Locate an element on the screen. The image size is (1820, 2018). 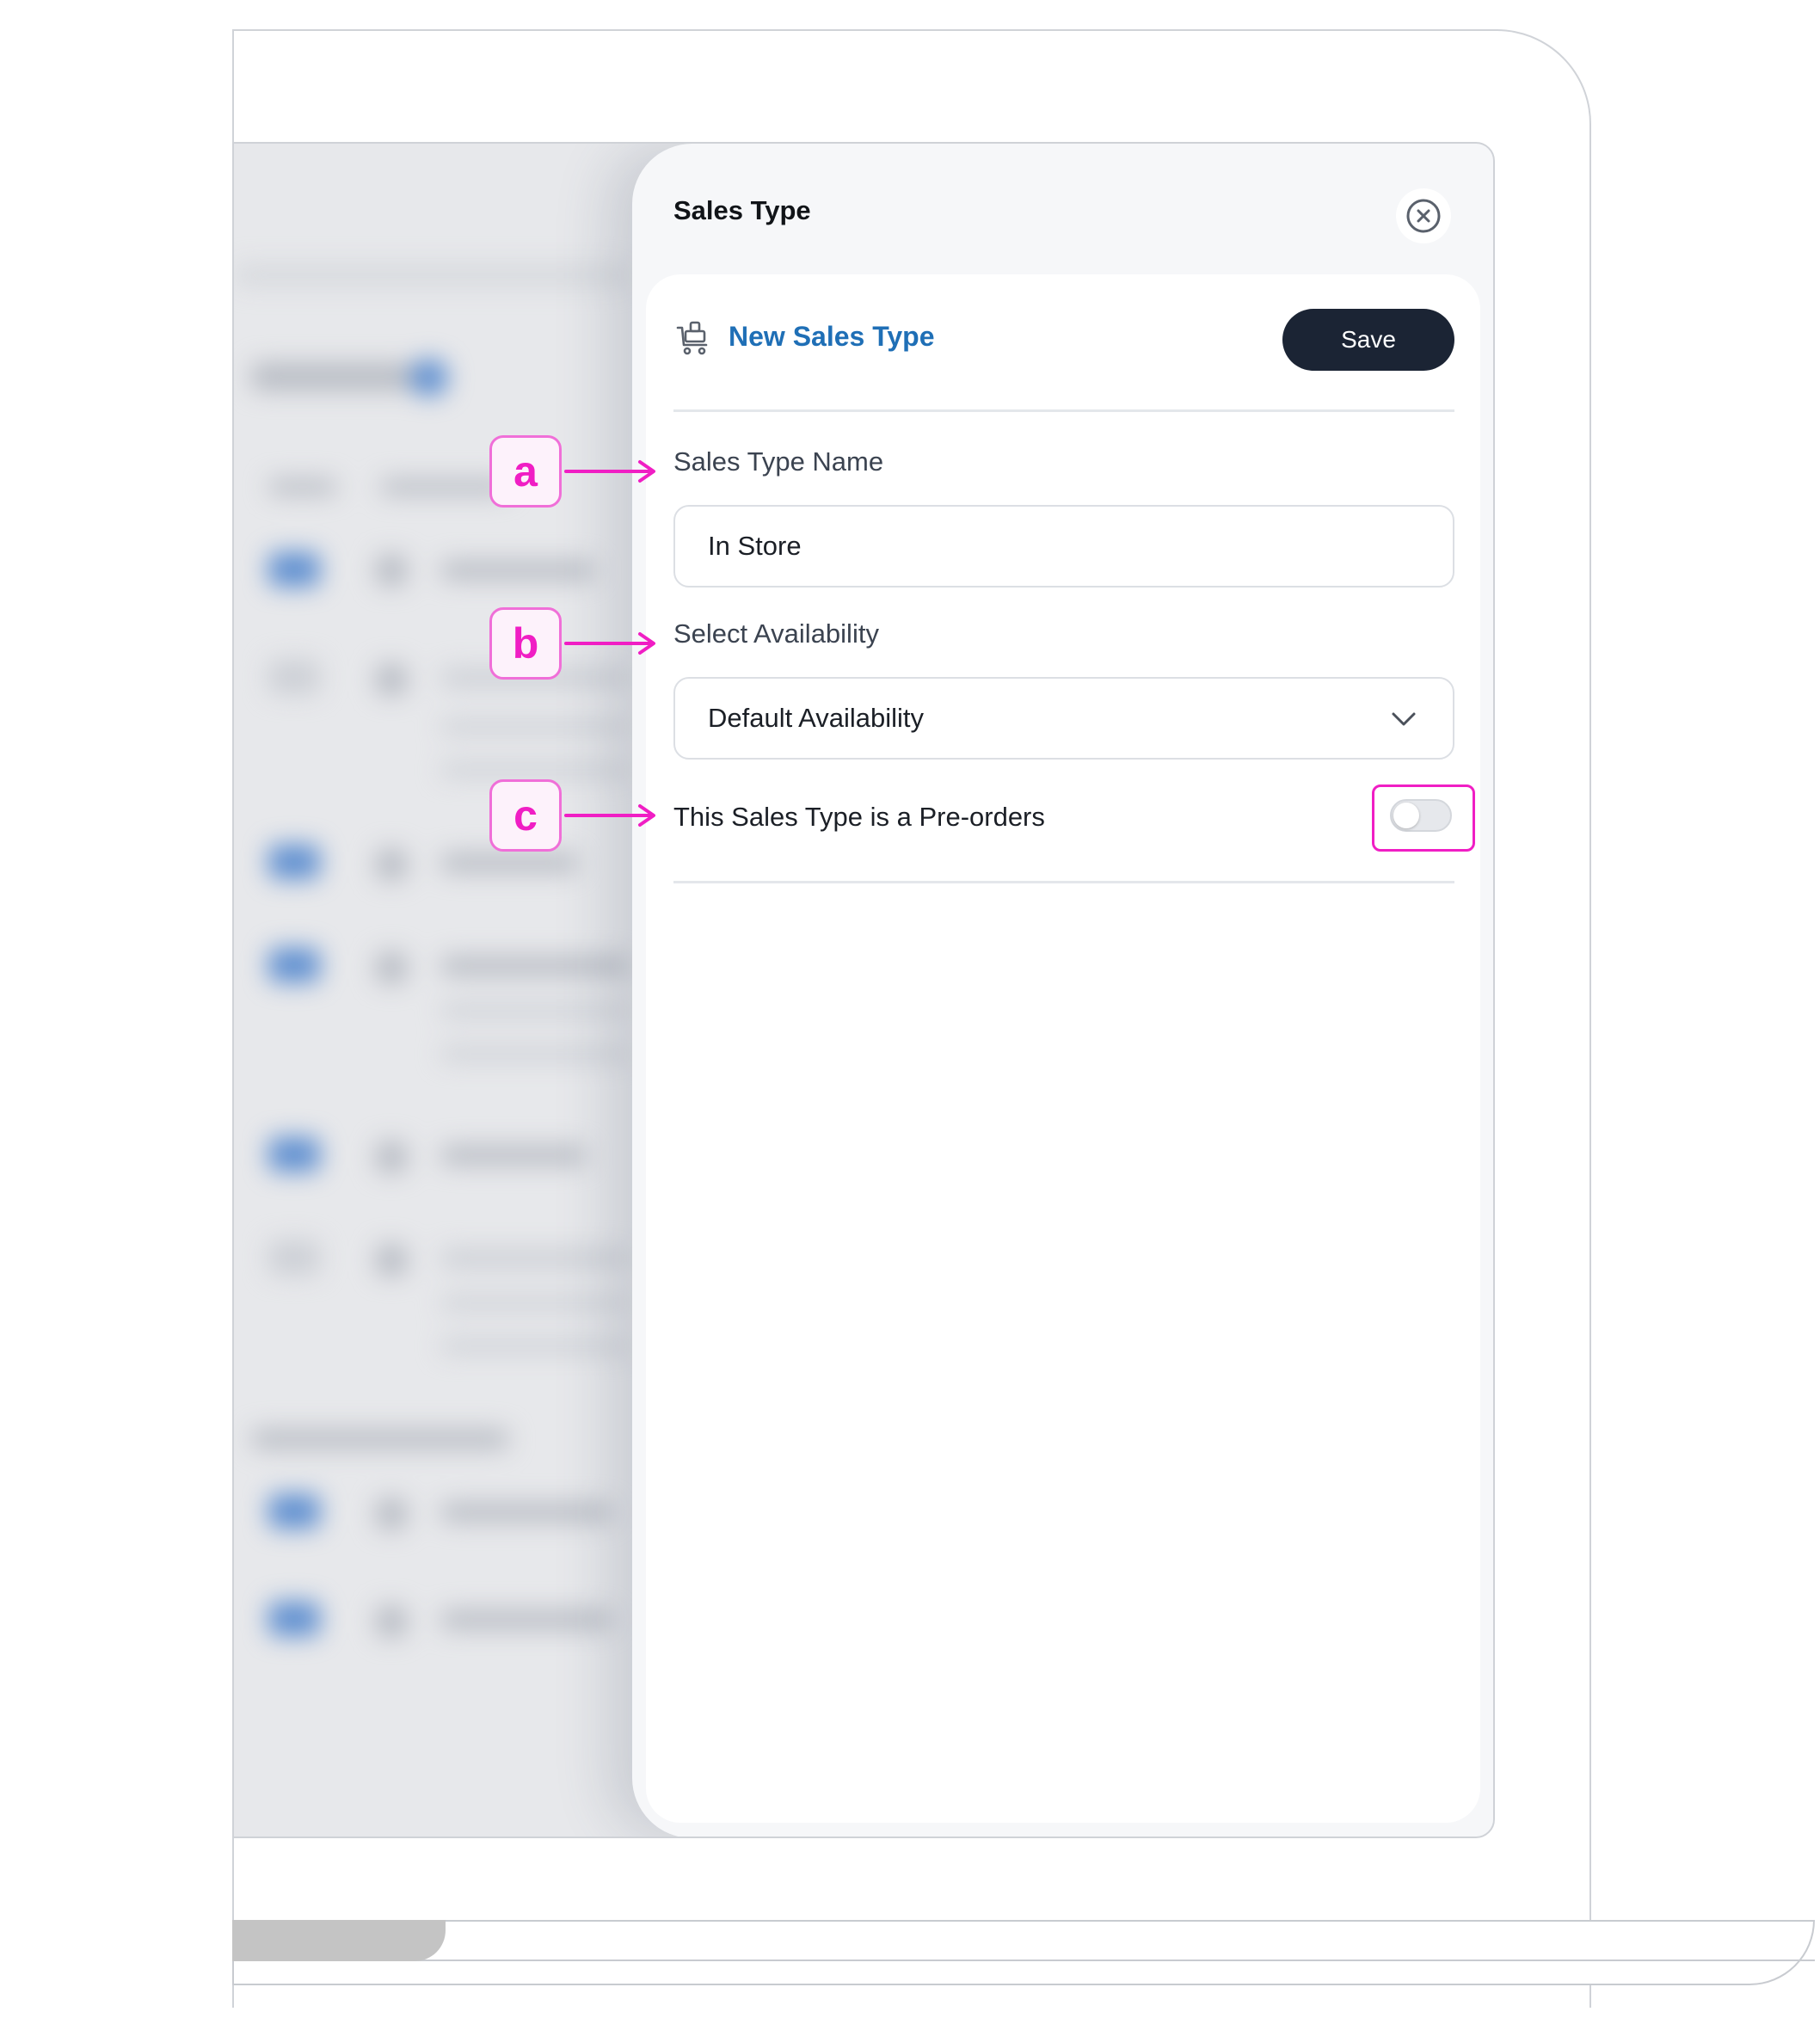
annotation-a: a is located at coordinates (525, 471).